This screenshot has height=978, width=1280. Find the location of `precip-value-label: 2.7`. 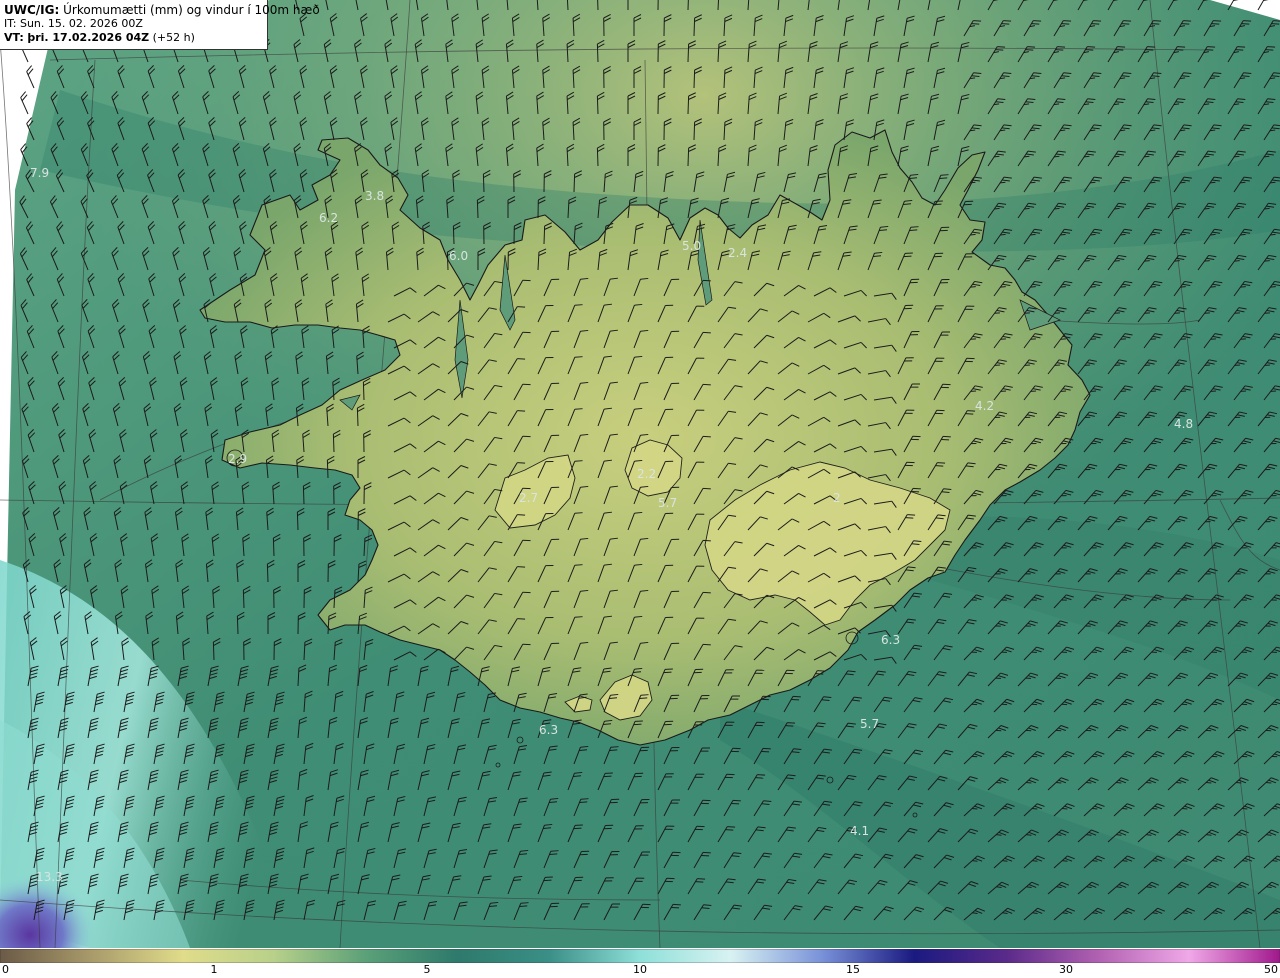

precip-value-label: 2.7 is located at coordinates (528, 498).